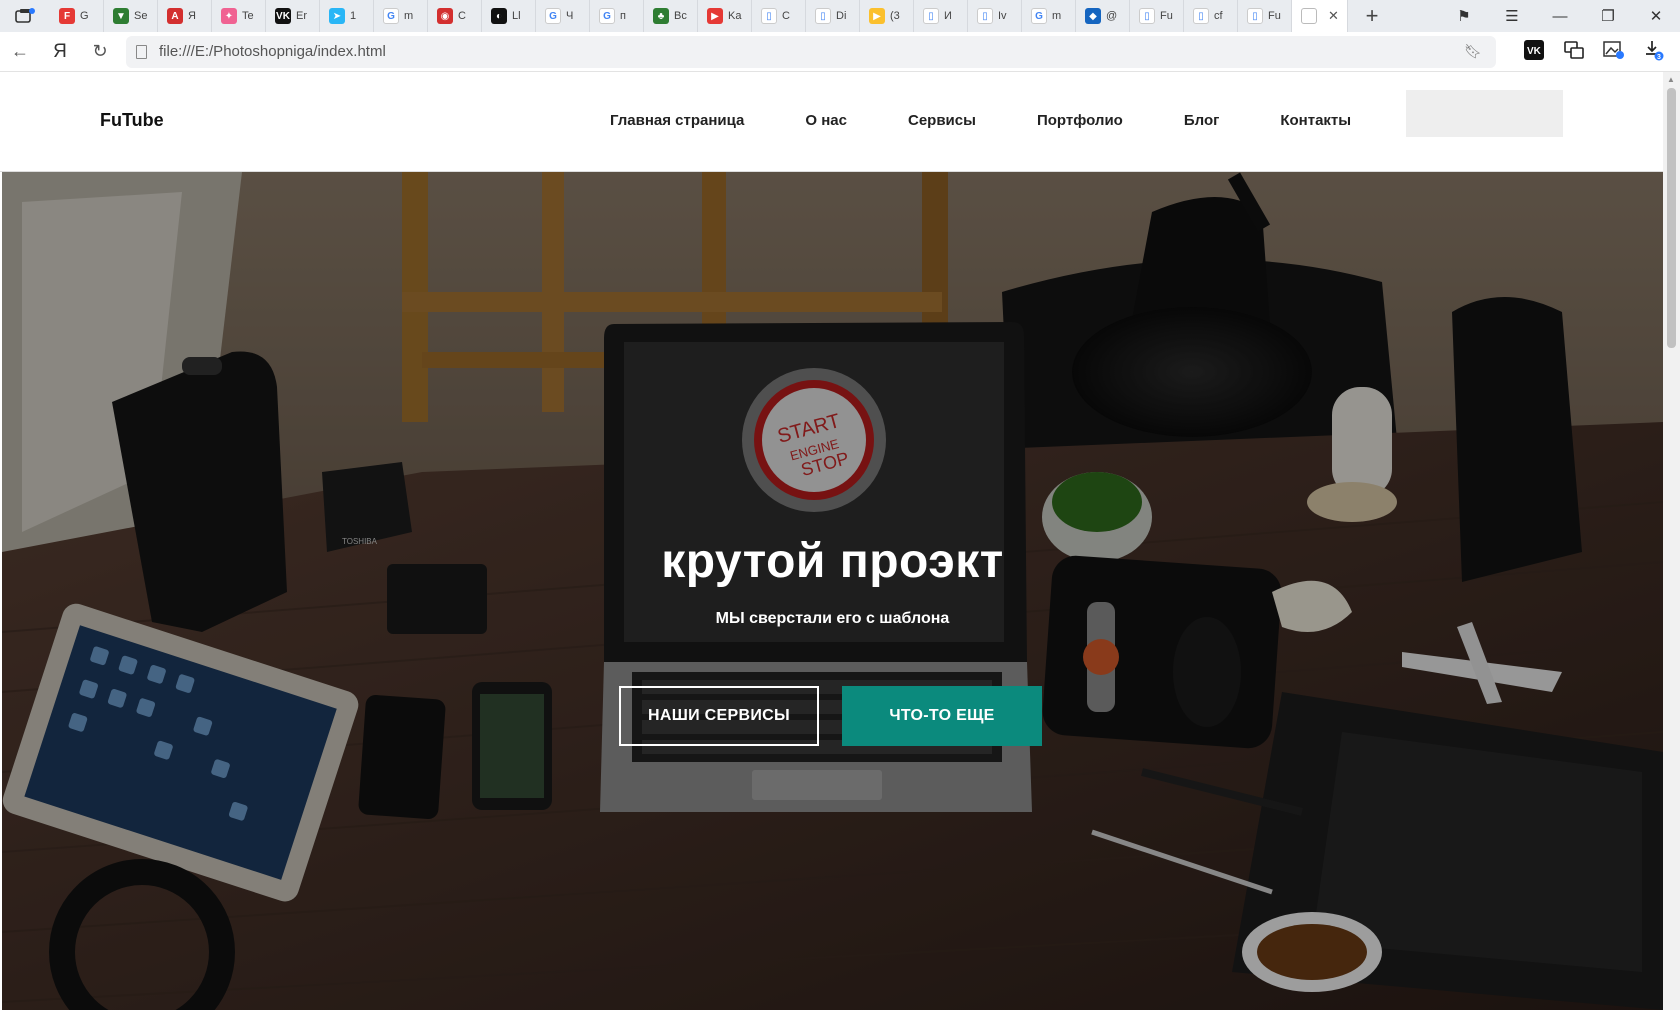  What do you see at coordinates (887, 16) in the screenshot?
I see `browser-tab: ▶ (3` at bounding box center [887, 16].